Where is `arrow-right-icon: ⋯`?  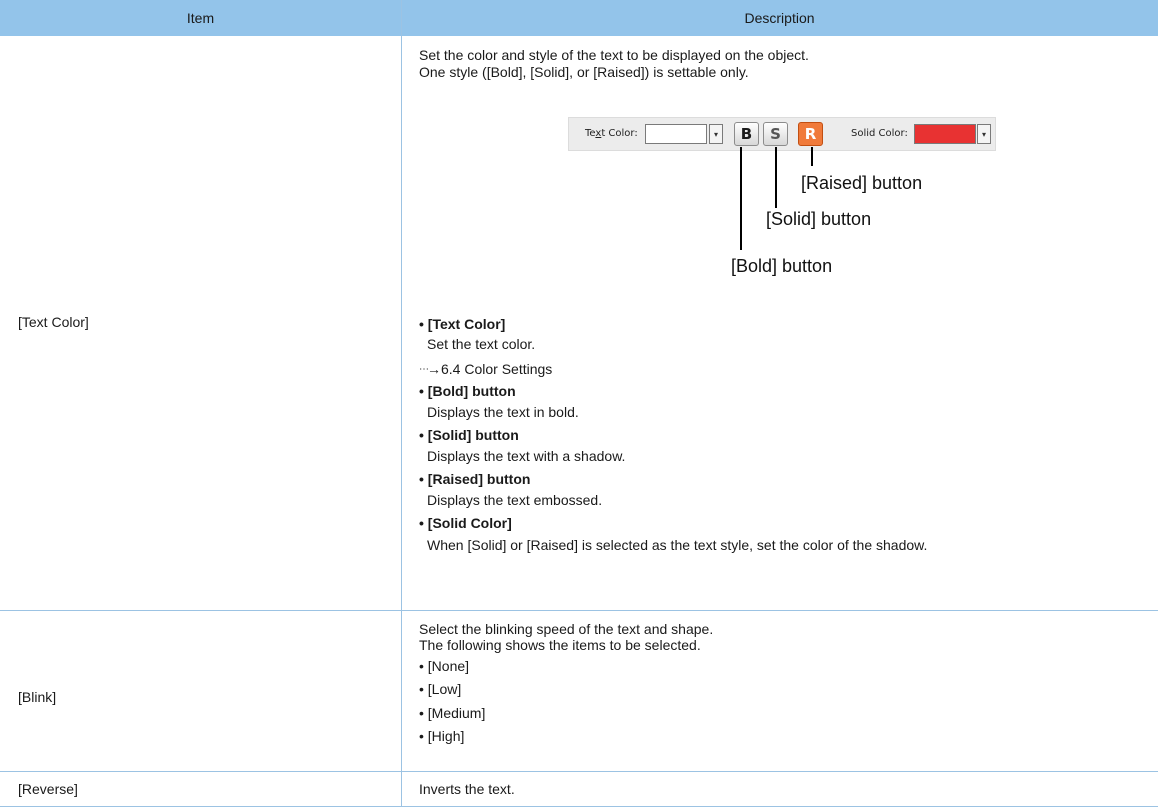 arrow-right-icon: ⋯ is located at coordinates (424, 369).